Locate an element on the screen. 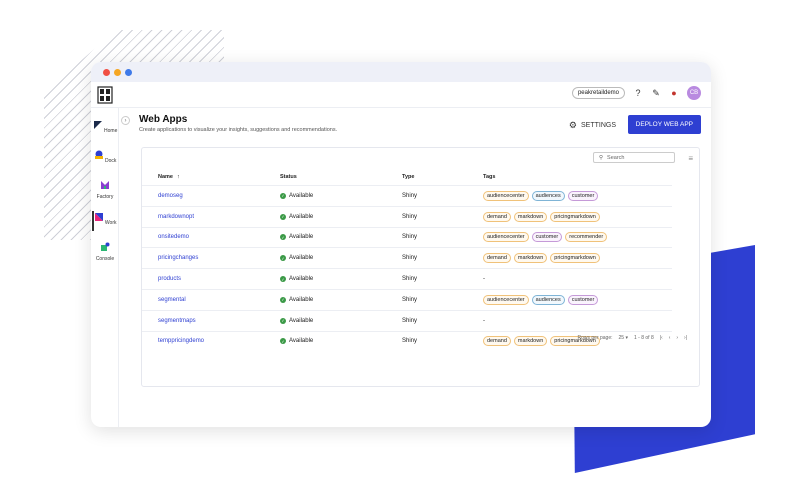  work-icon is located at coordinates (98, 217).